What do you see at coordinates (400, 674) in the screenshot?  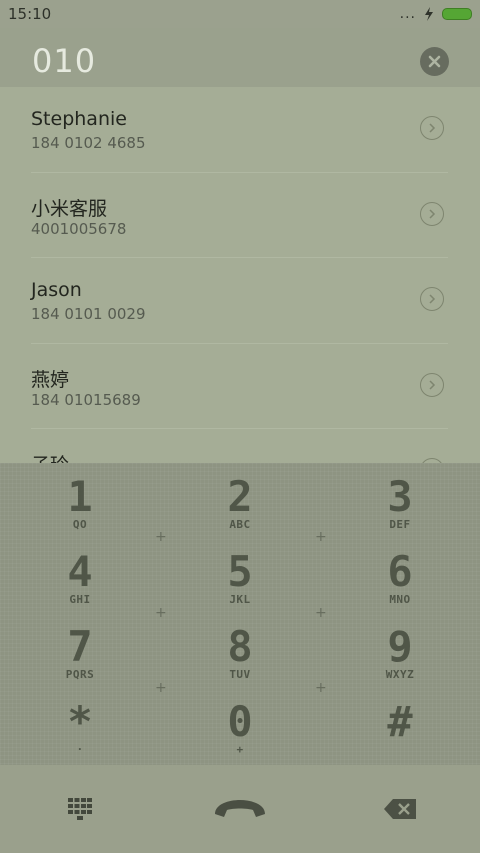 I see `key-letters: WXYZ` at bounding box center [400, 674].